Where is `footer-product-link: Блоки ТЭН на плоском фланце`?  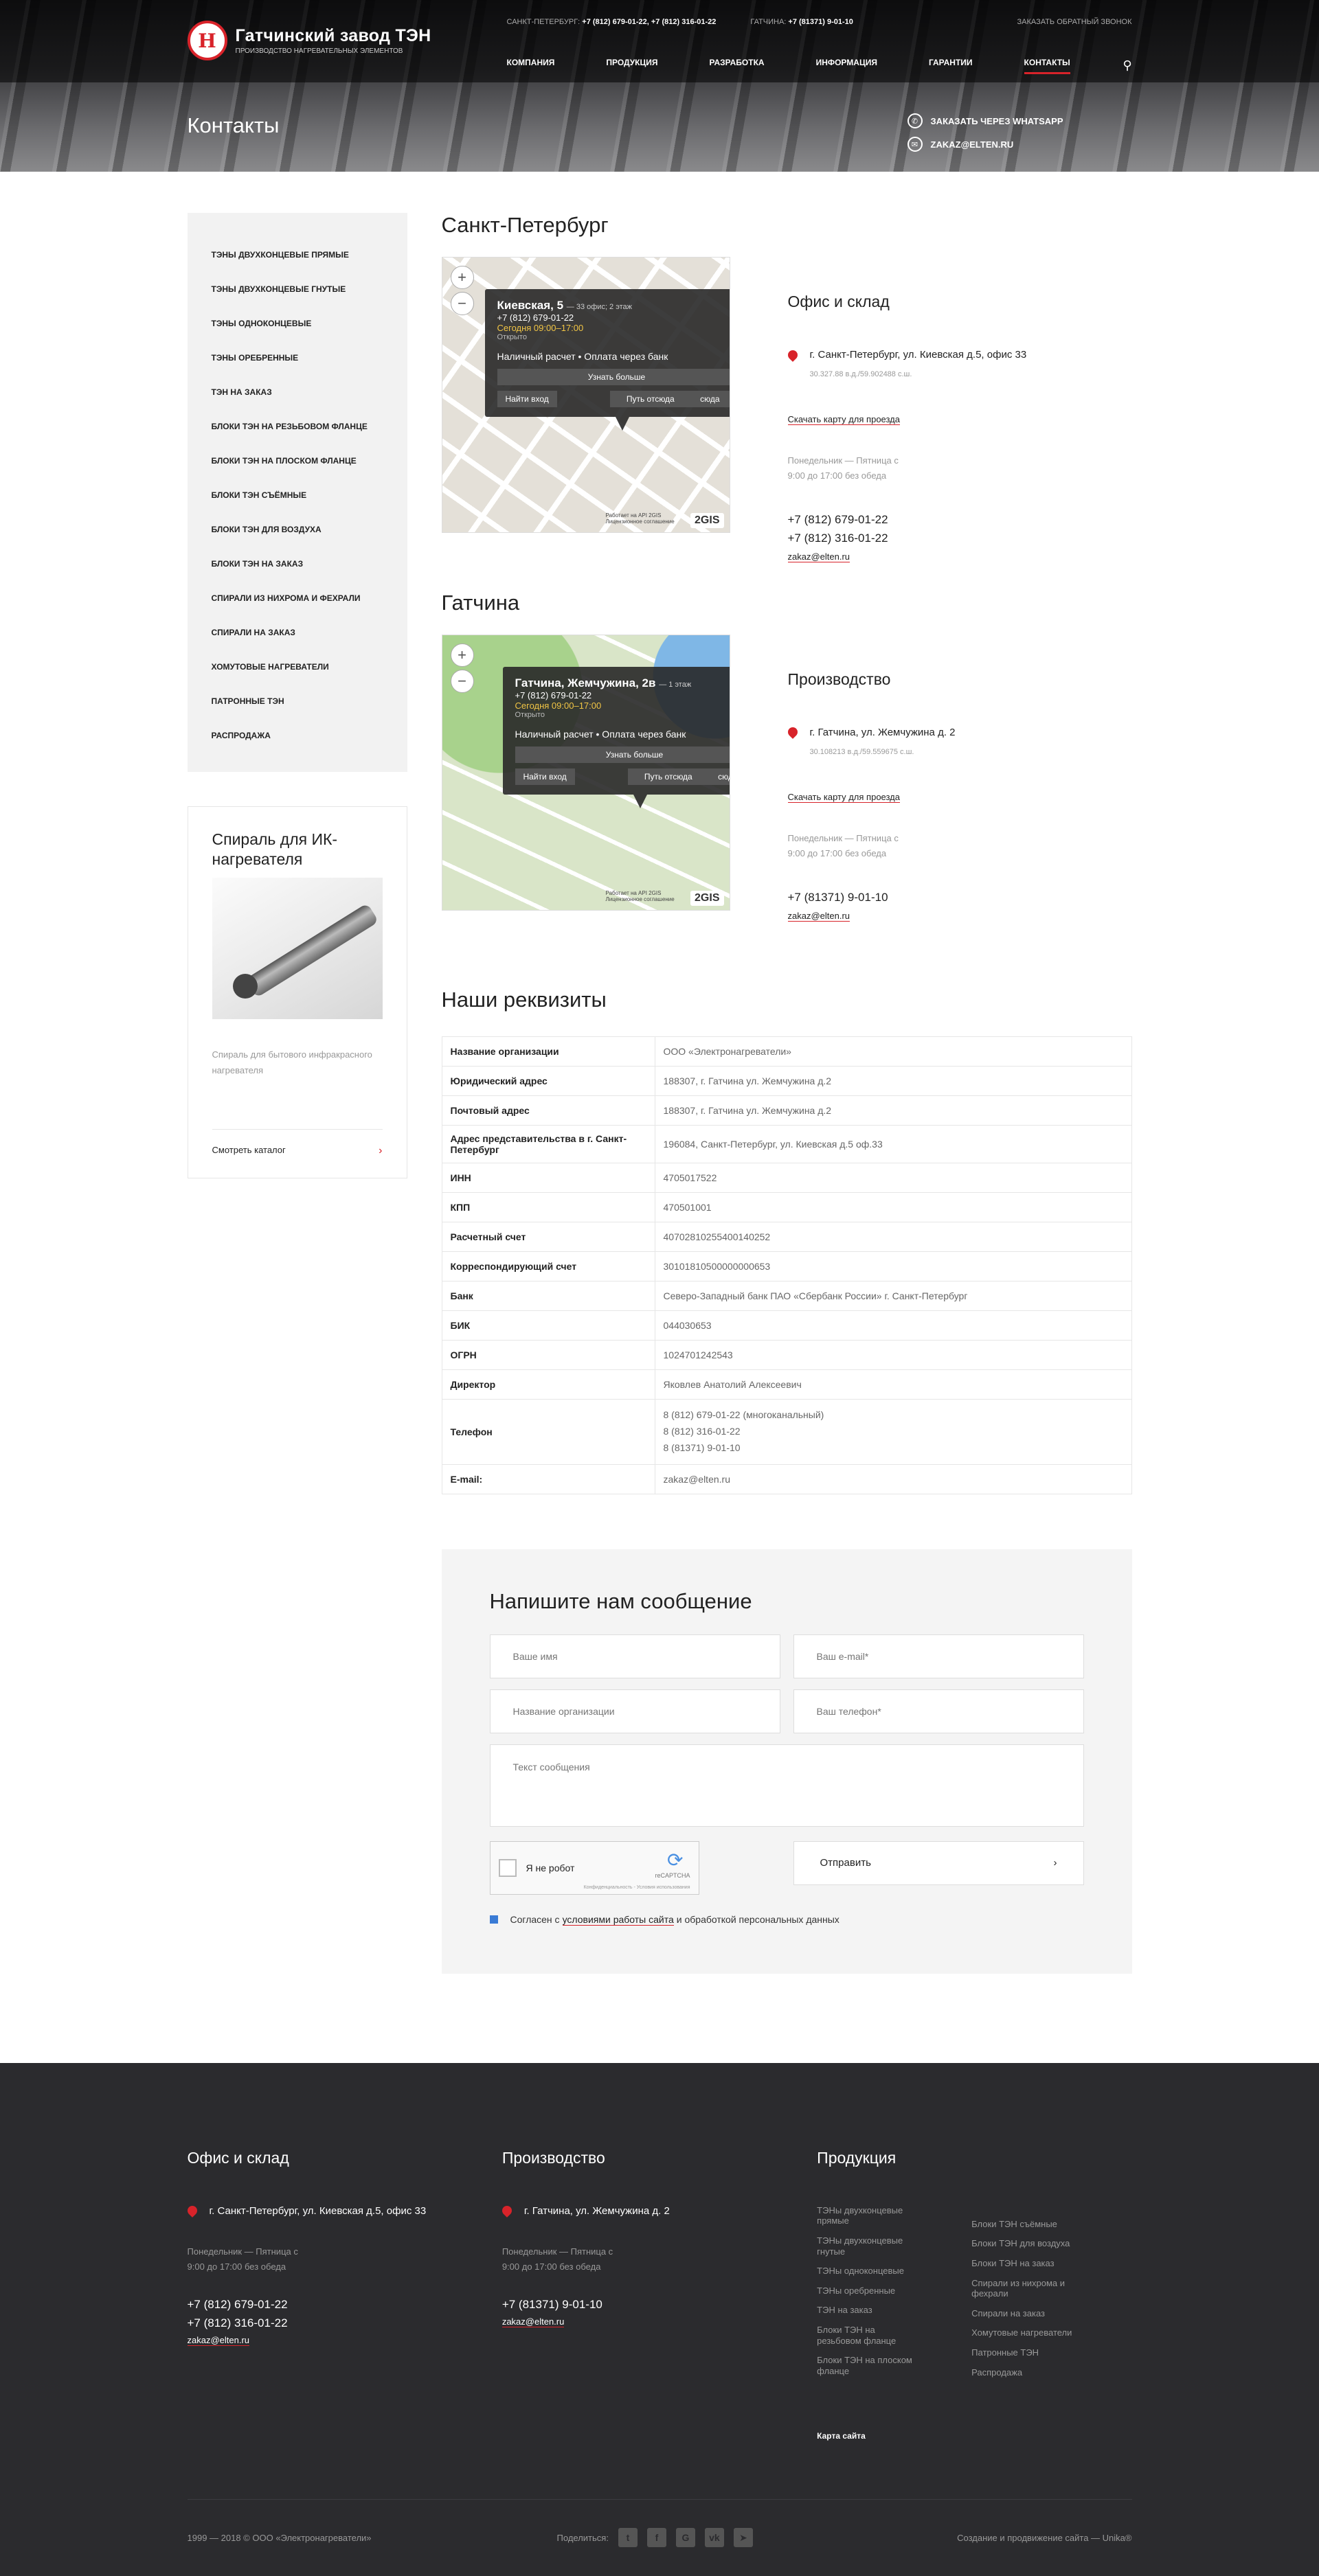 footer-product-link: Блоки ТЭН на плоском фланце is located at coordinates (868, 2365).